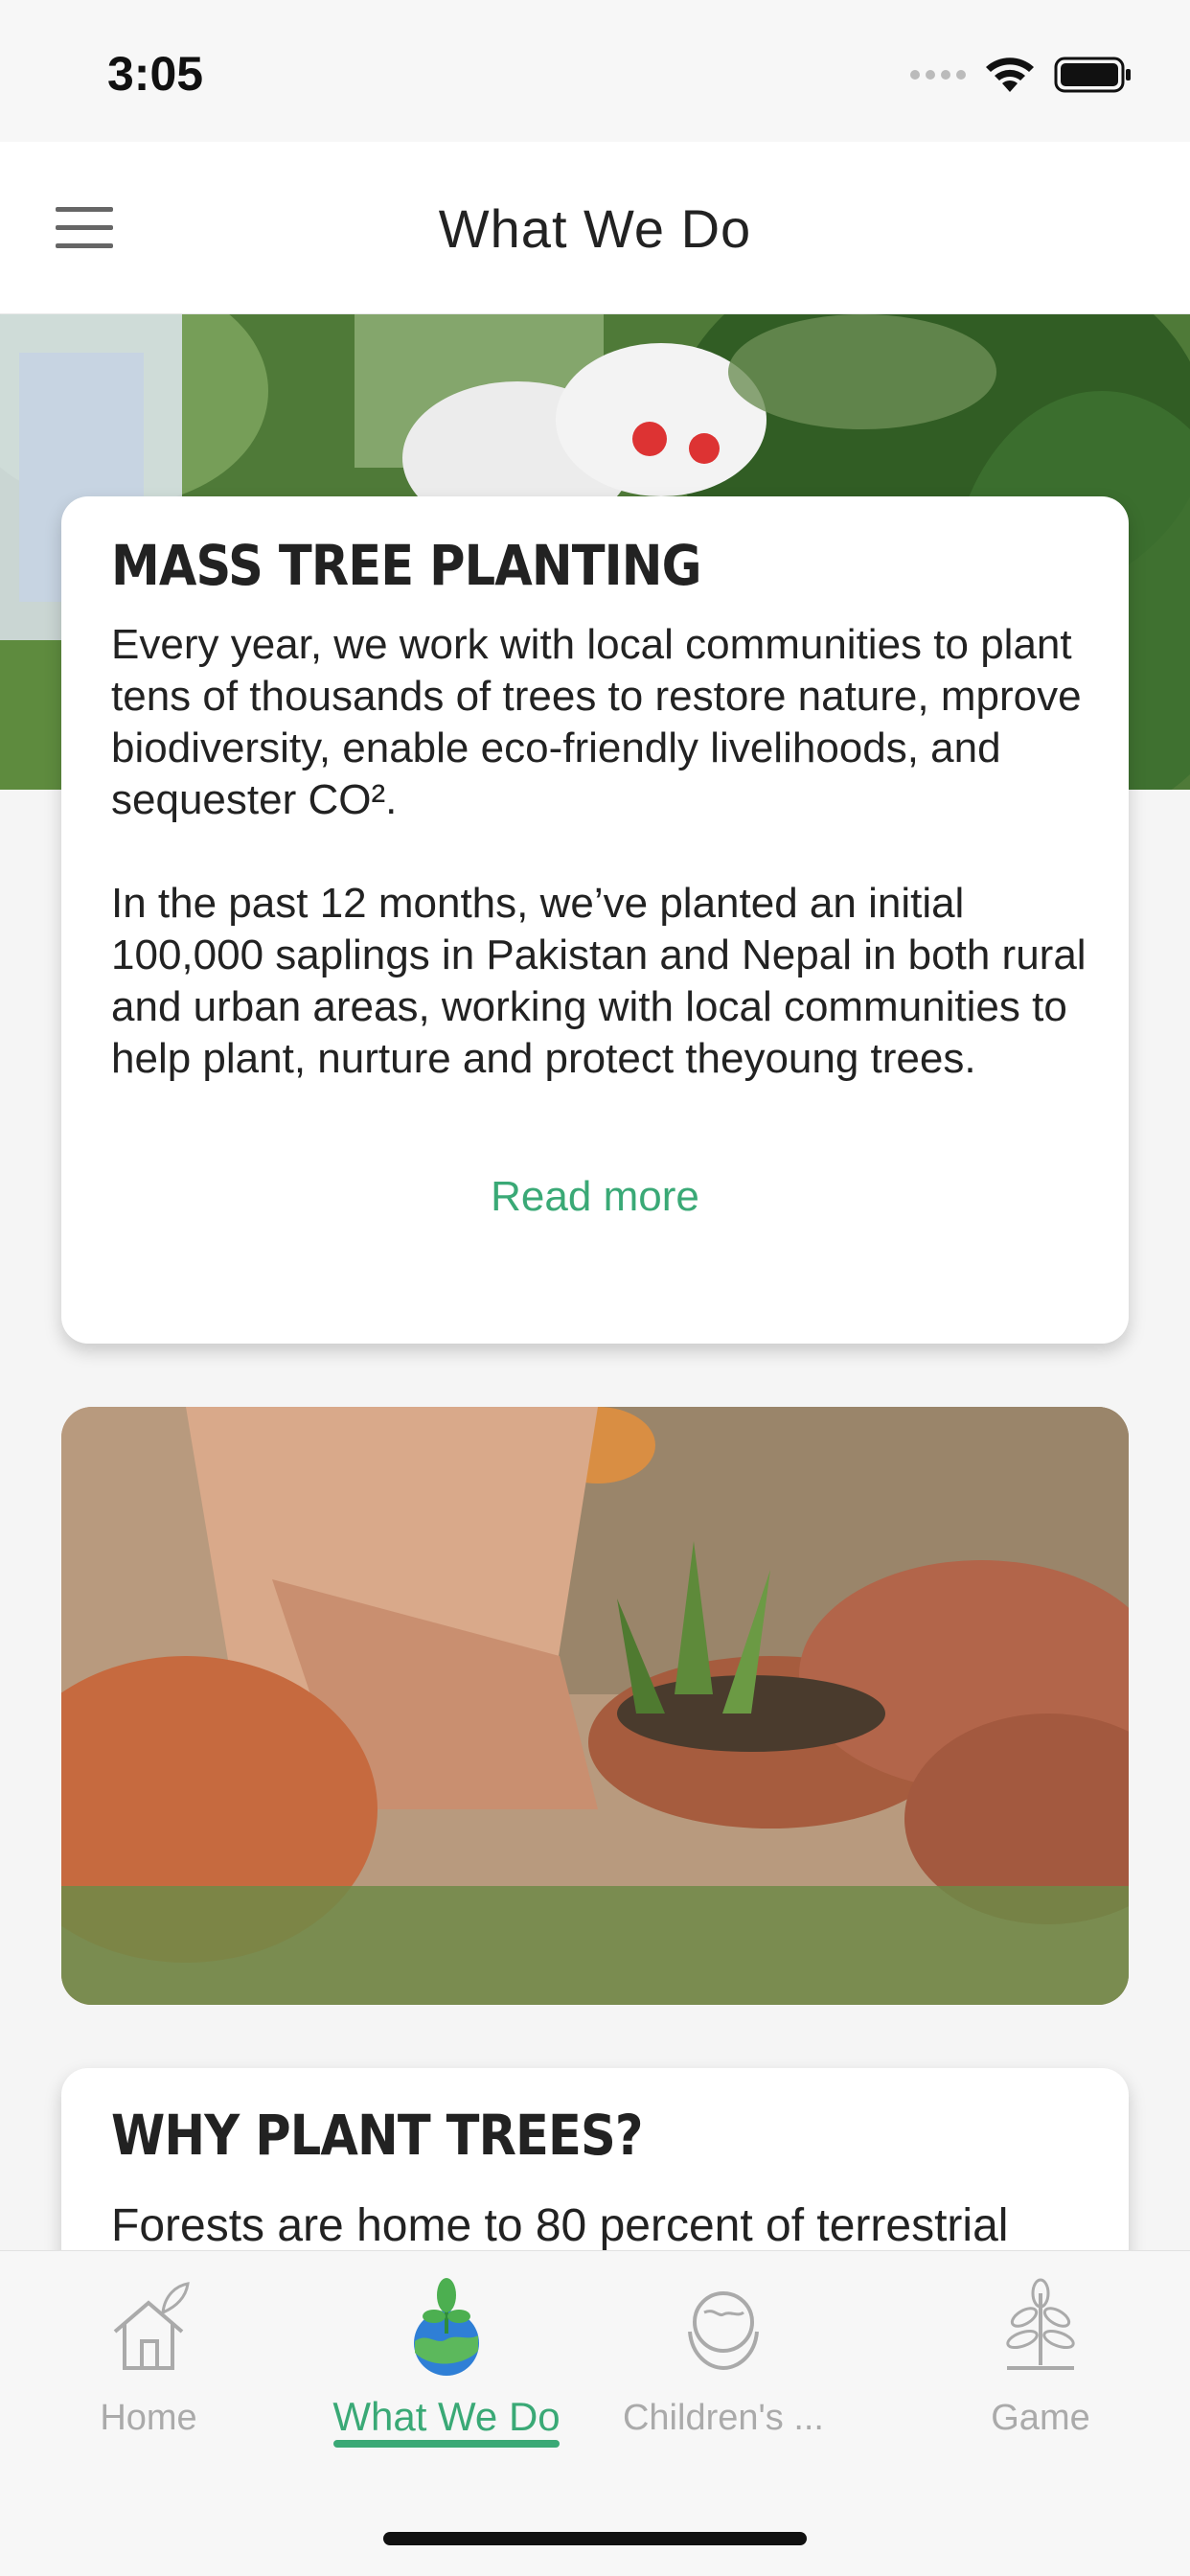 The height and width of the screenshot is (2576, 1190). What do you see at coordinates (148, 2418) in the screenshot?
I see `tab-label: Home` at bounding box center [148, 2418].